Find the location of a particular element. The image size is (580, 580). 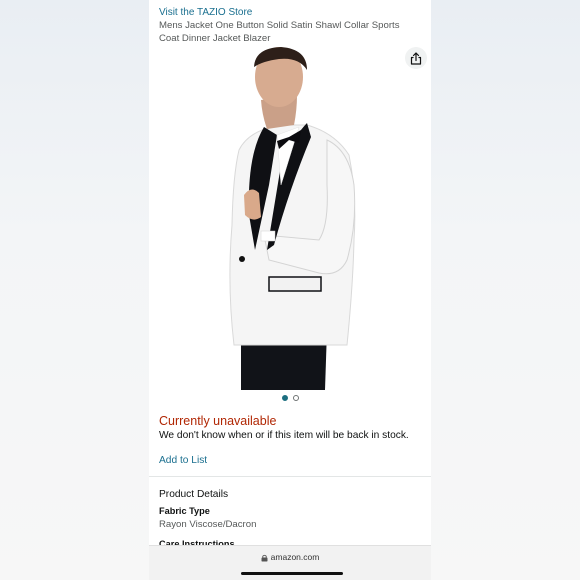

share-button is located at coordinates (416, 58).